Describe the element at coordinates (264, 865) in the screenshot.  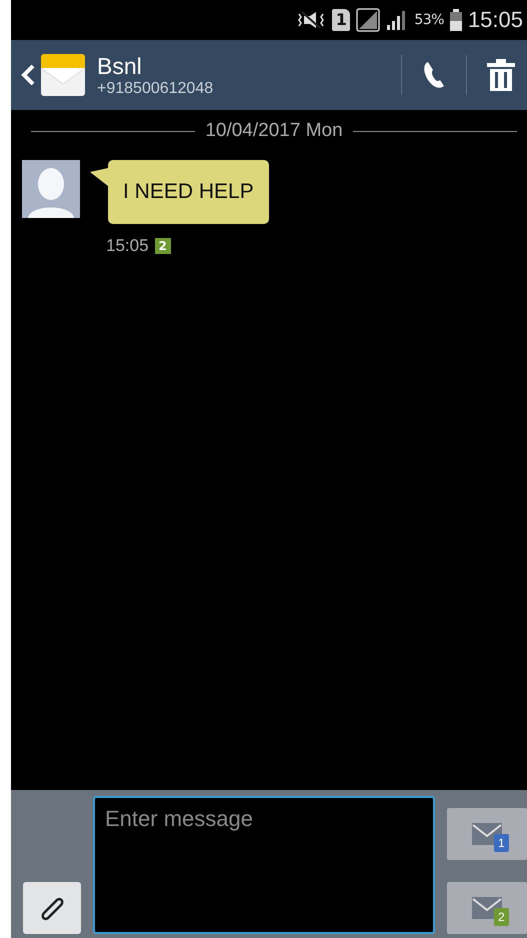
I see `message-field: Enter message` at that location.